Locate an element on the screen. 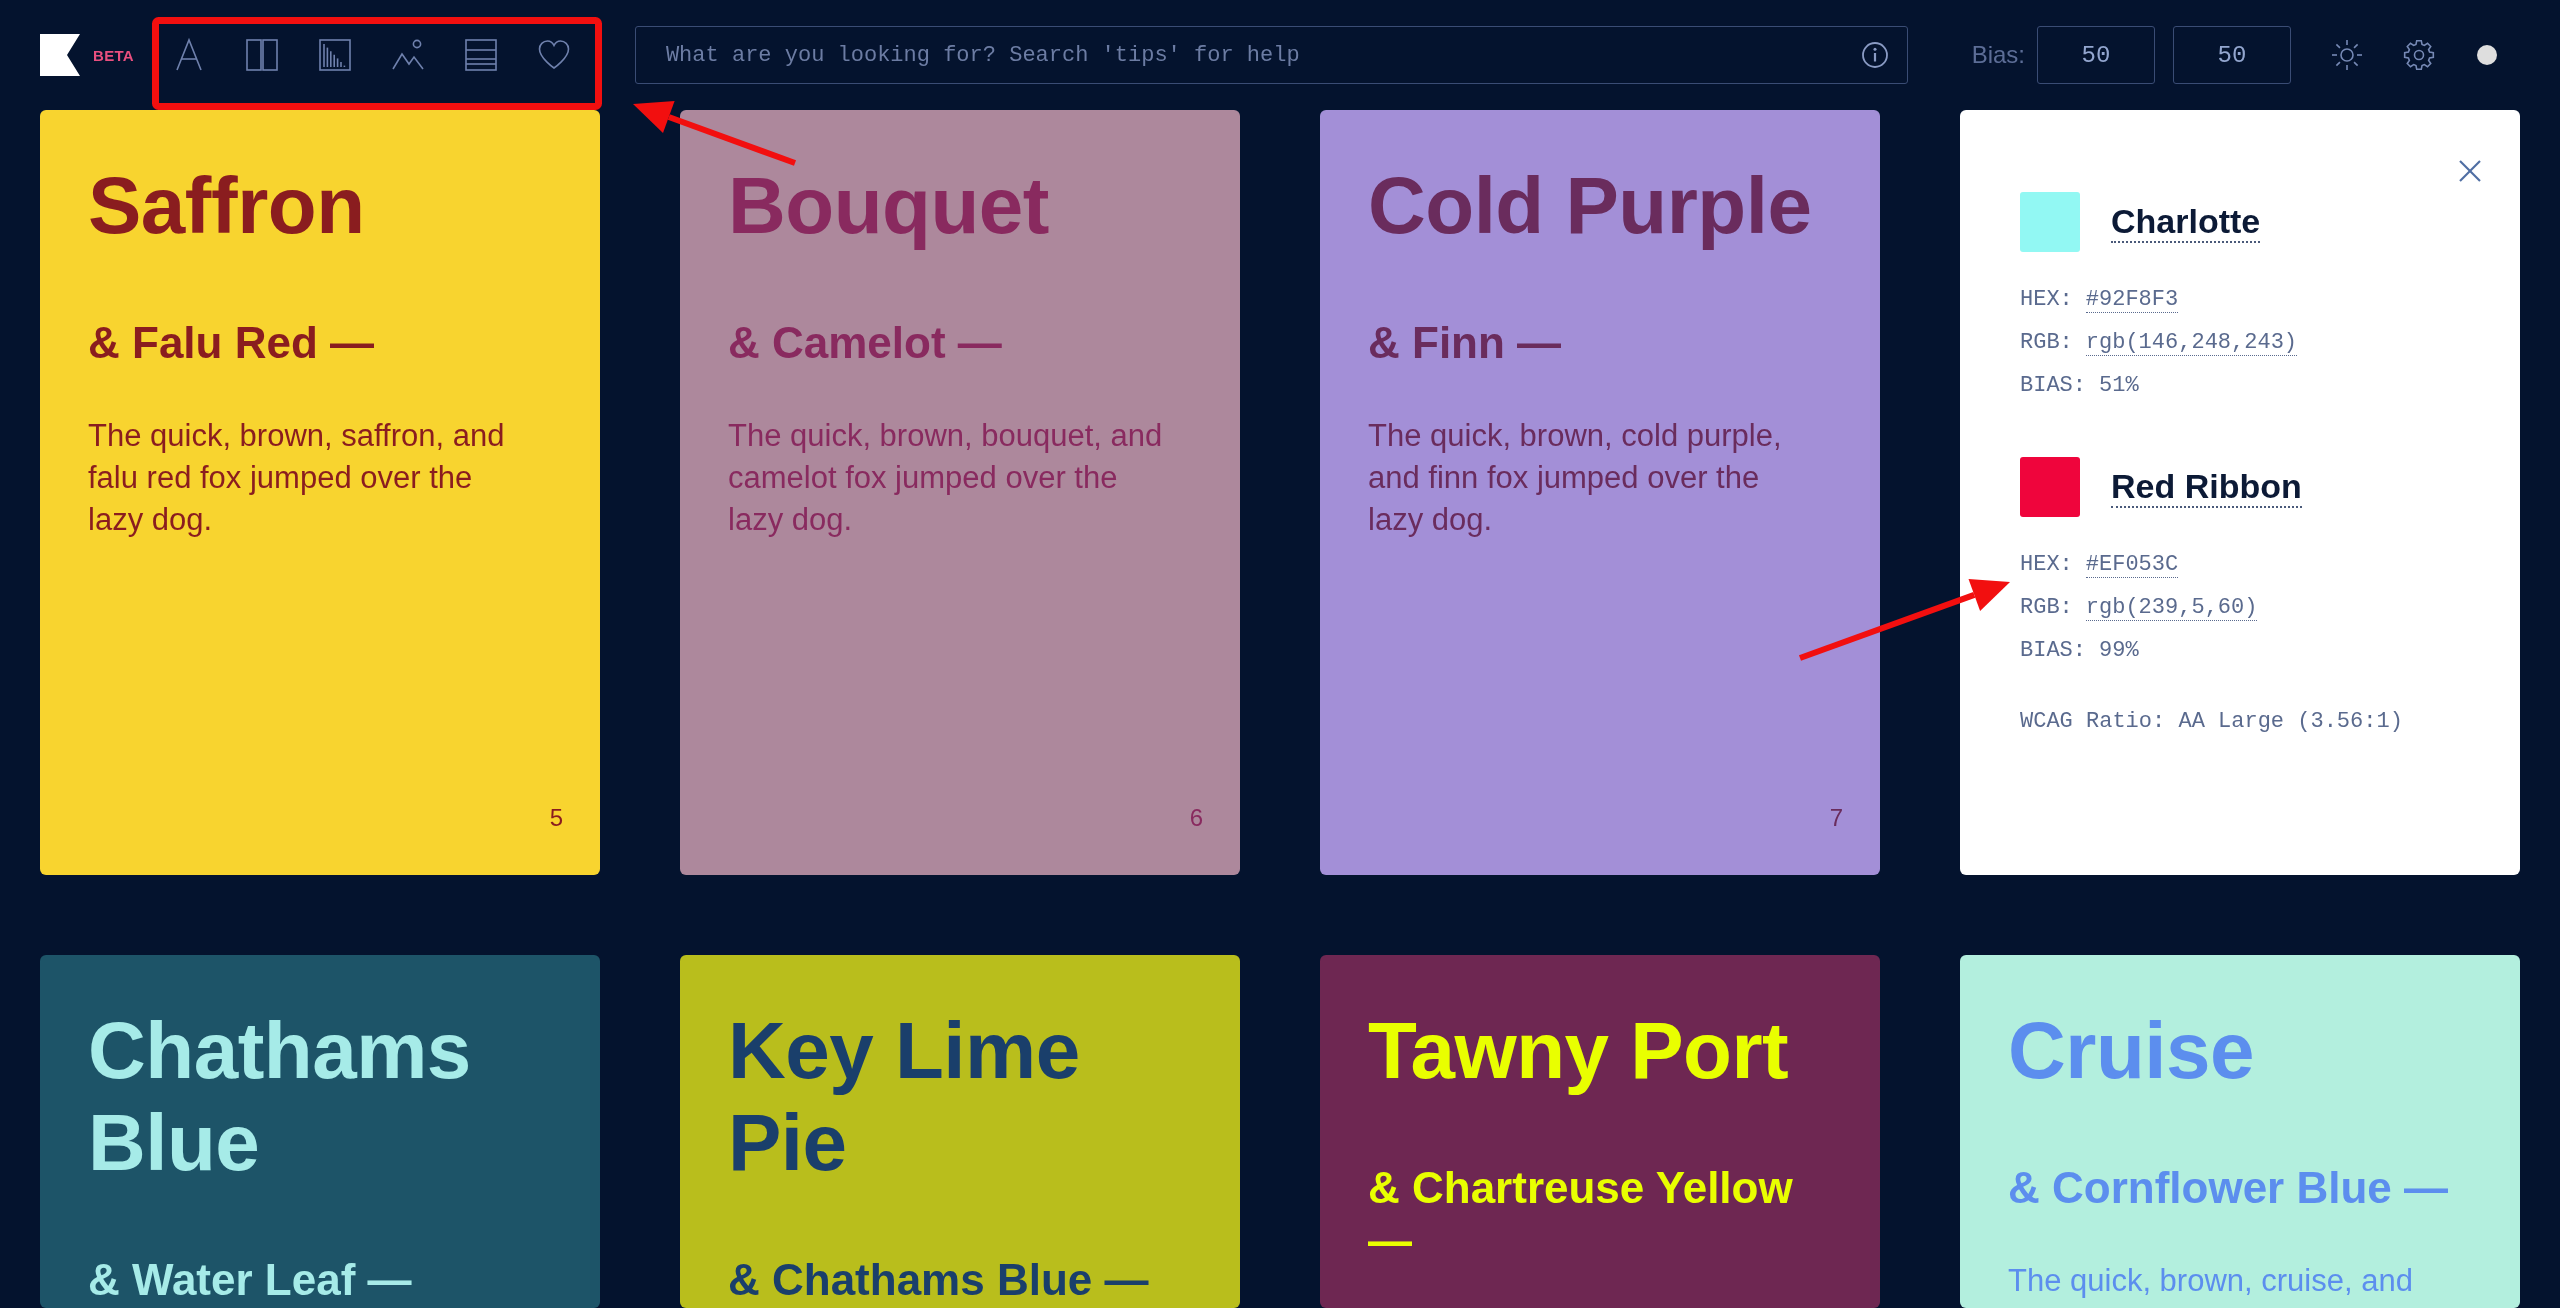 The height and width of the screenshot is (1308, 2560). card-subtitle: & Chathams Blue — is located at coordinates (938, 1280).